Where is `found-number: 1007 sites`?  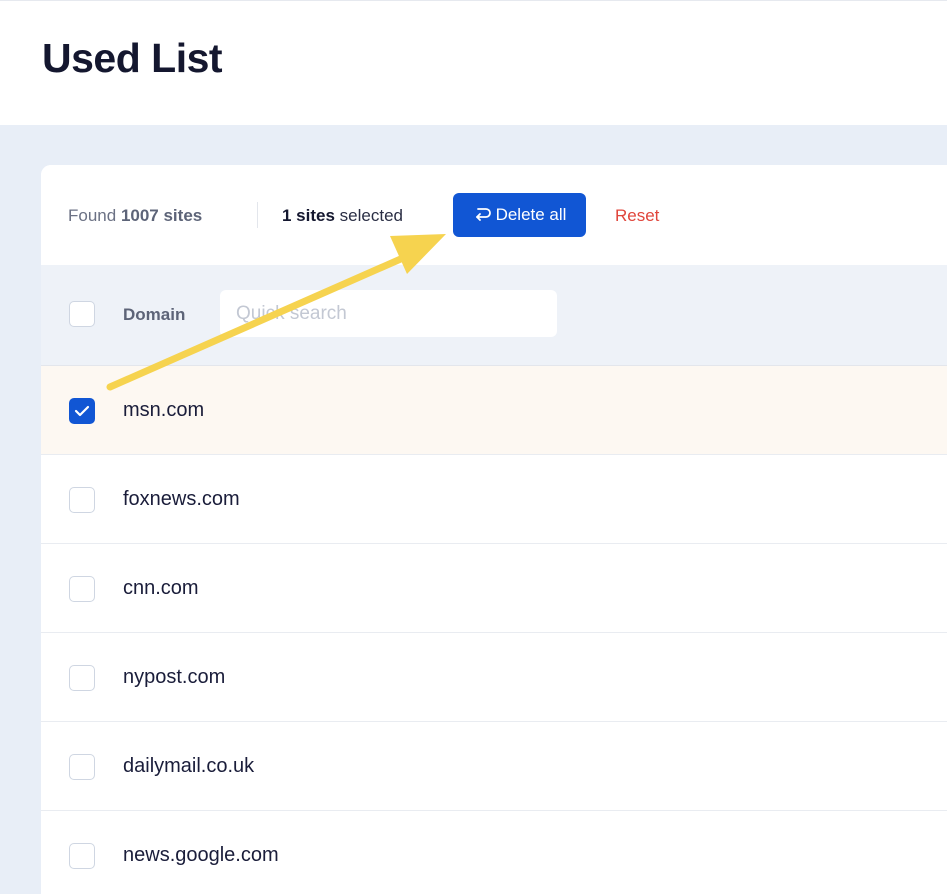 found-number: 1007 sites is located at coordinates (161, 215).